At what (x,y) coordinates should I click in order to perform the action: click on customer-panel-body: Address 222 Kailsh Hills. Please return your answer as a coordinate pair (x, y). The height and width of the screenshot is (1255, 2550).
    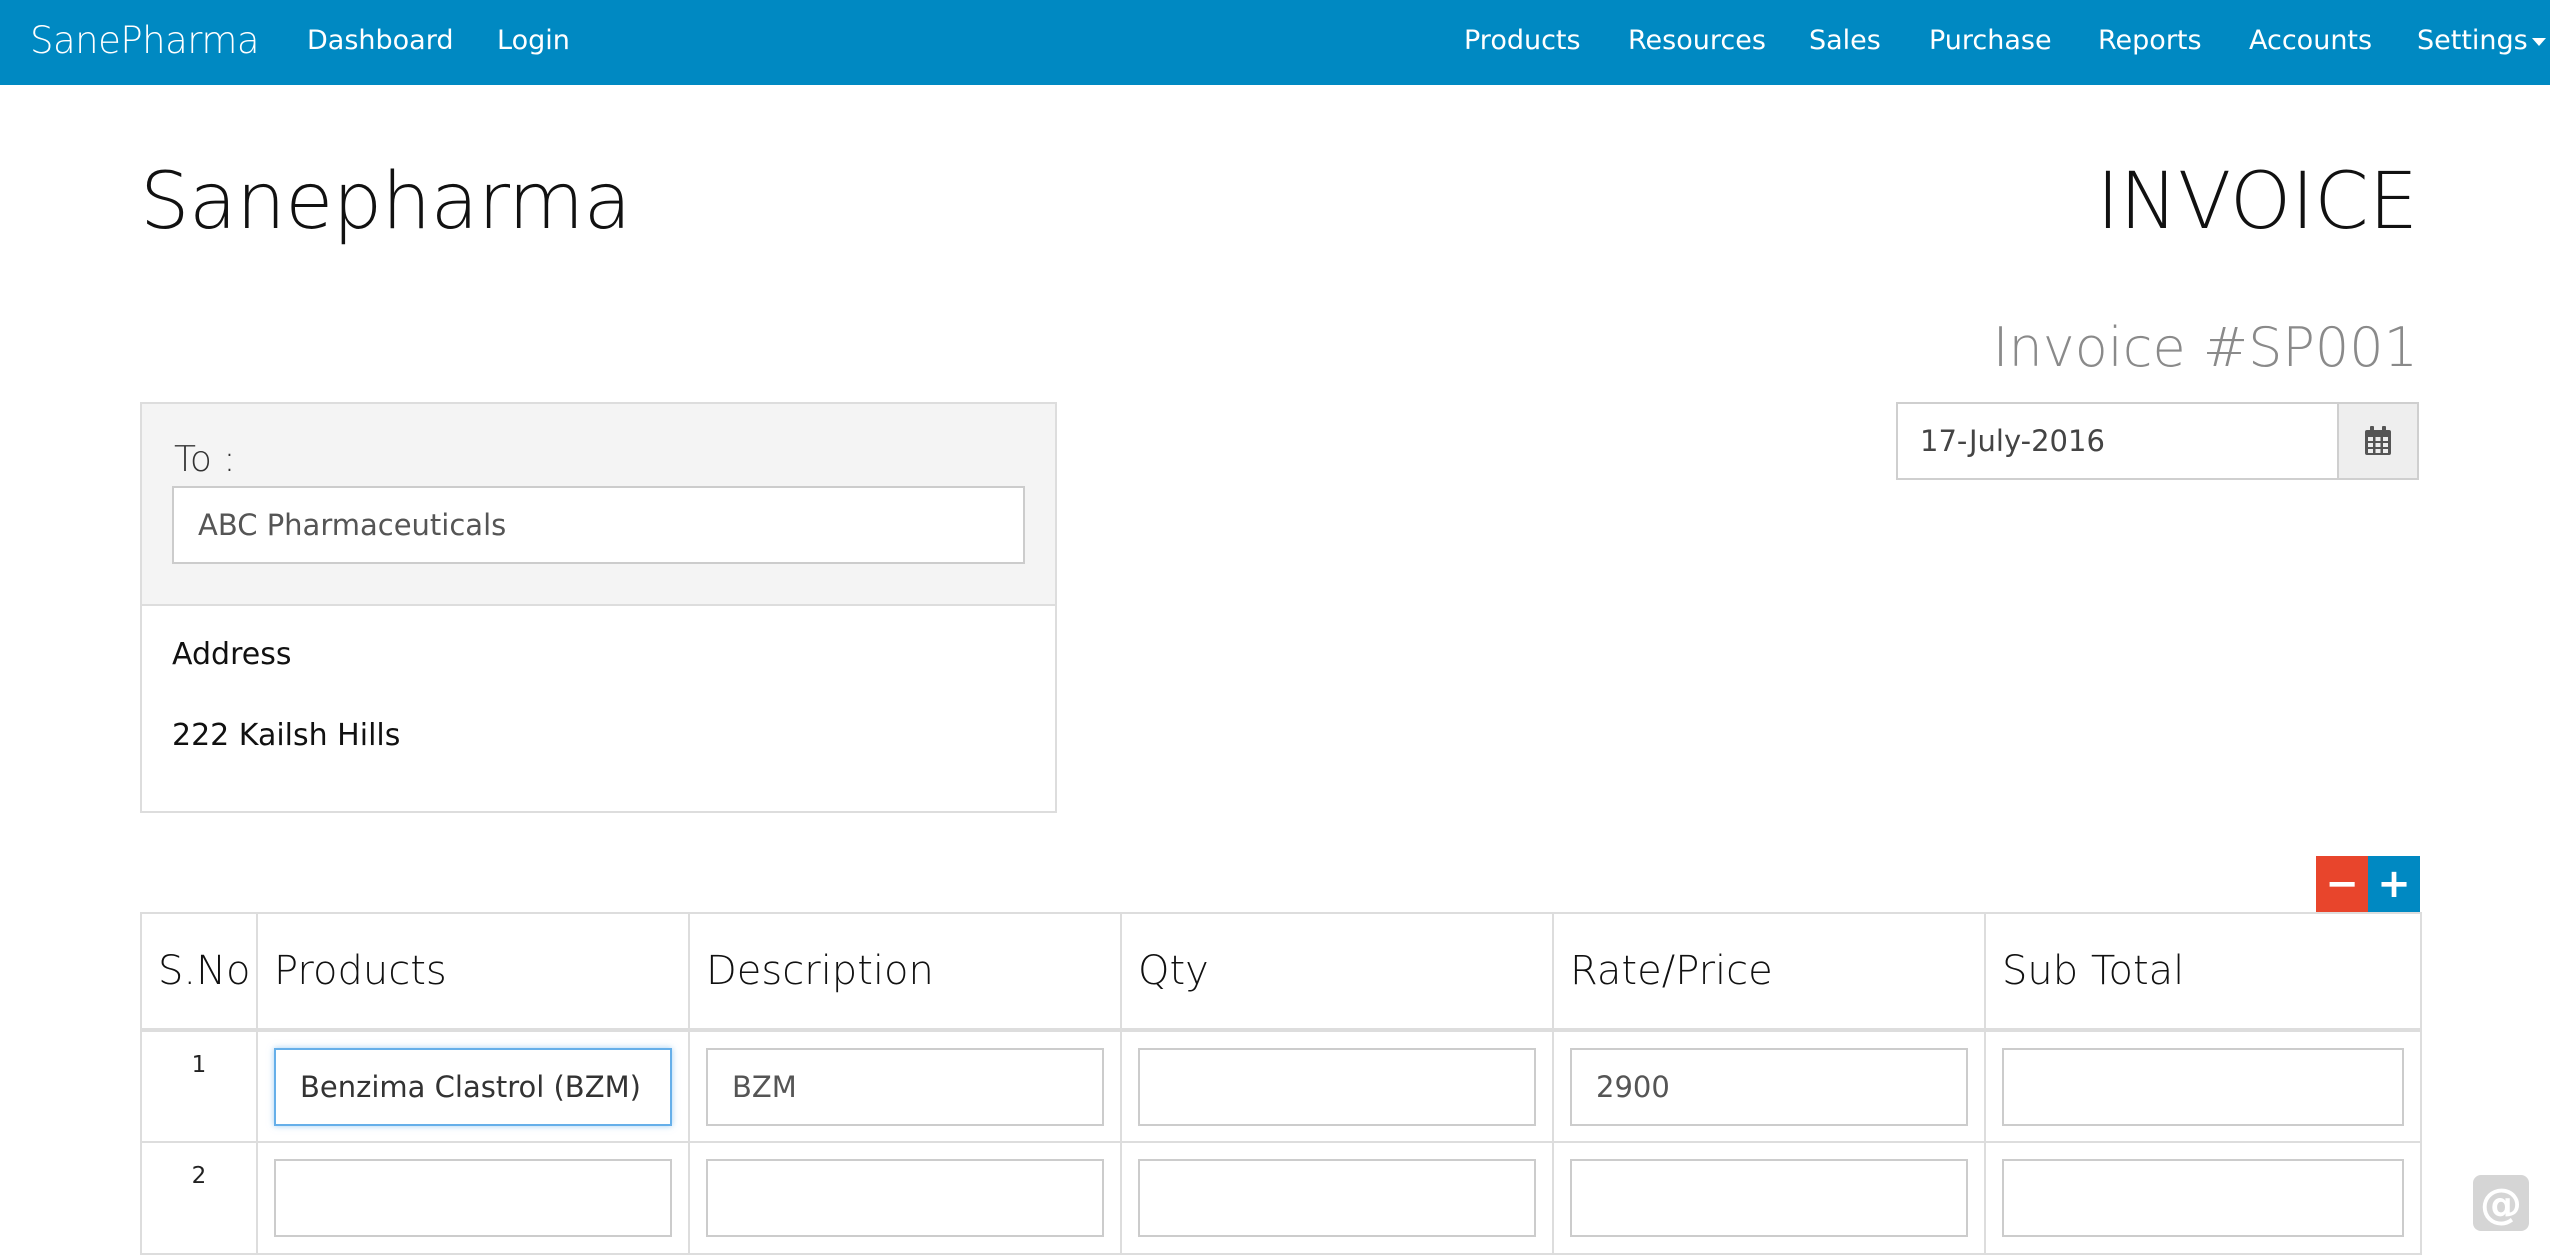
    Looking at the image, I should click on (598, 678).